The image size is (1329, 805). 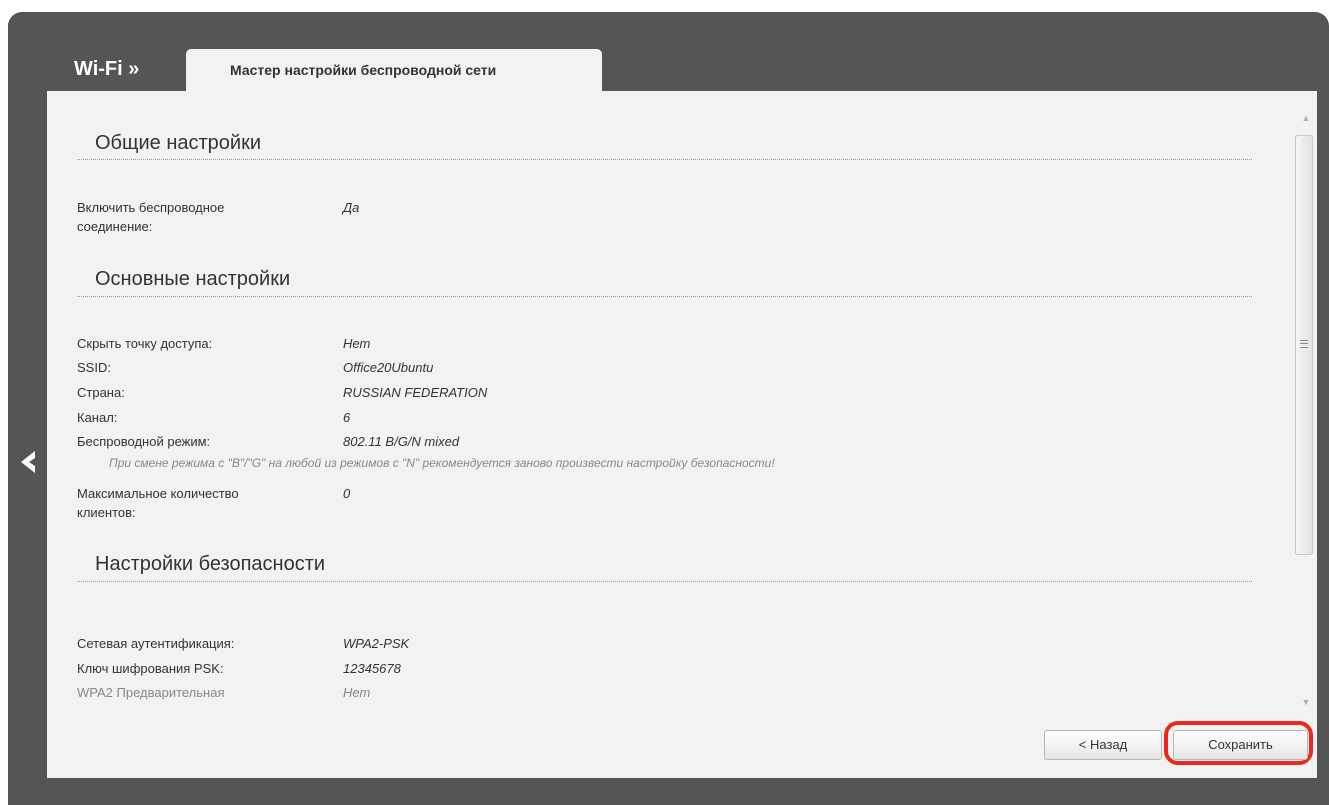 I want to click on value-wpa2-preauth: Нет, so click(x=357, y=692).